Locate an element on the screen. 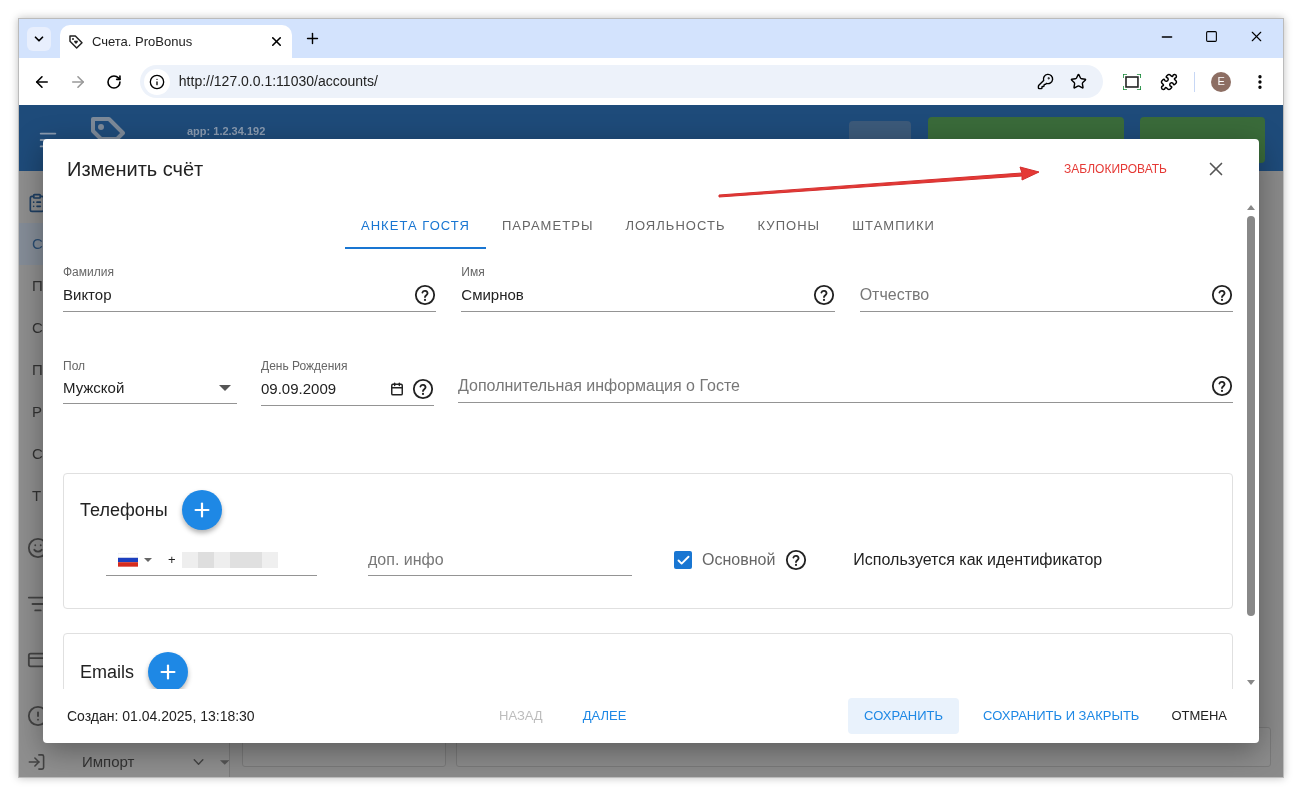  scroll-up-icon is located at coordinates (1251, 207).